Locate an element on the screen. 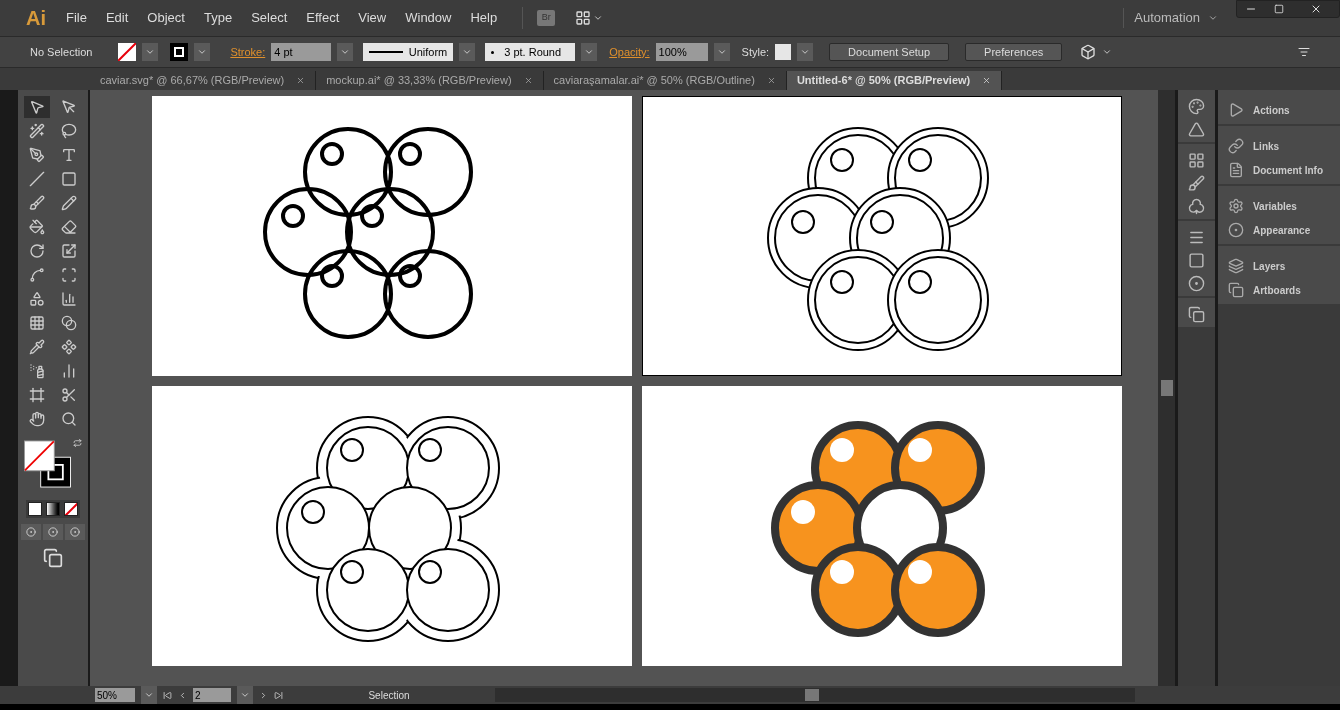 This screenshot has width=1340, height=710. menu-item: Edit is located at coordinates (117, 18).